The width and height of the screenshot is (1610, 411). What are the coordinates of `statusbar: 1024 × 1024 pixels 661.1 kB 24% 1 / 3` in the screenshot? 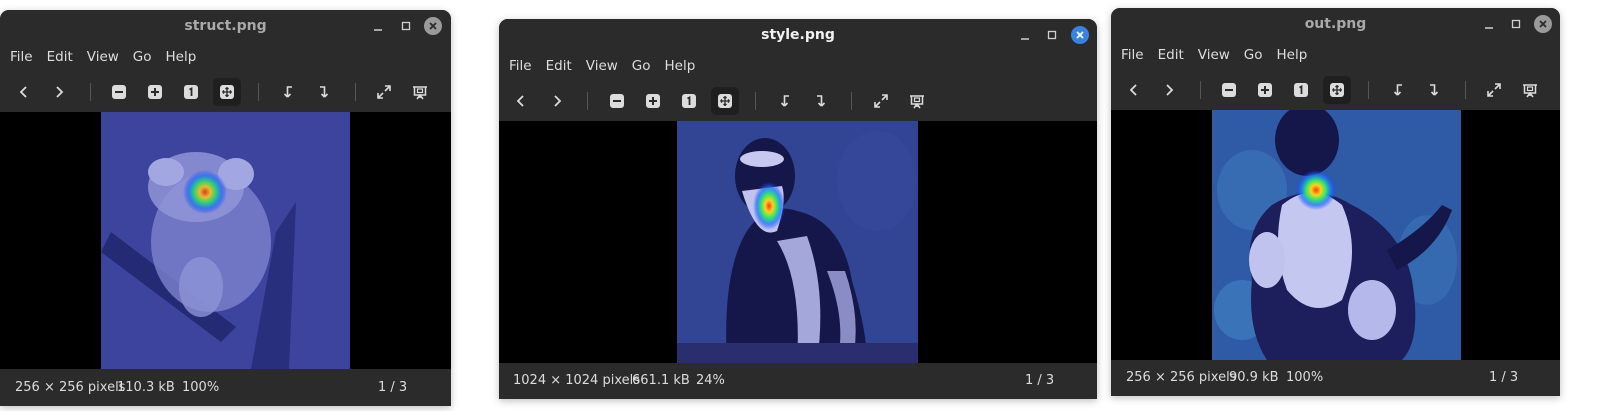 It's located at (798, 381).